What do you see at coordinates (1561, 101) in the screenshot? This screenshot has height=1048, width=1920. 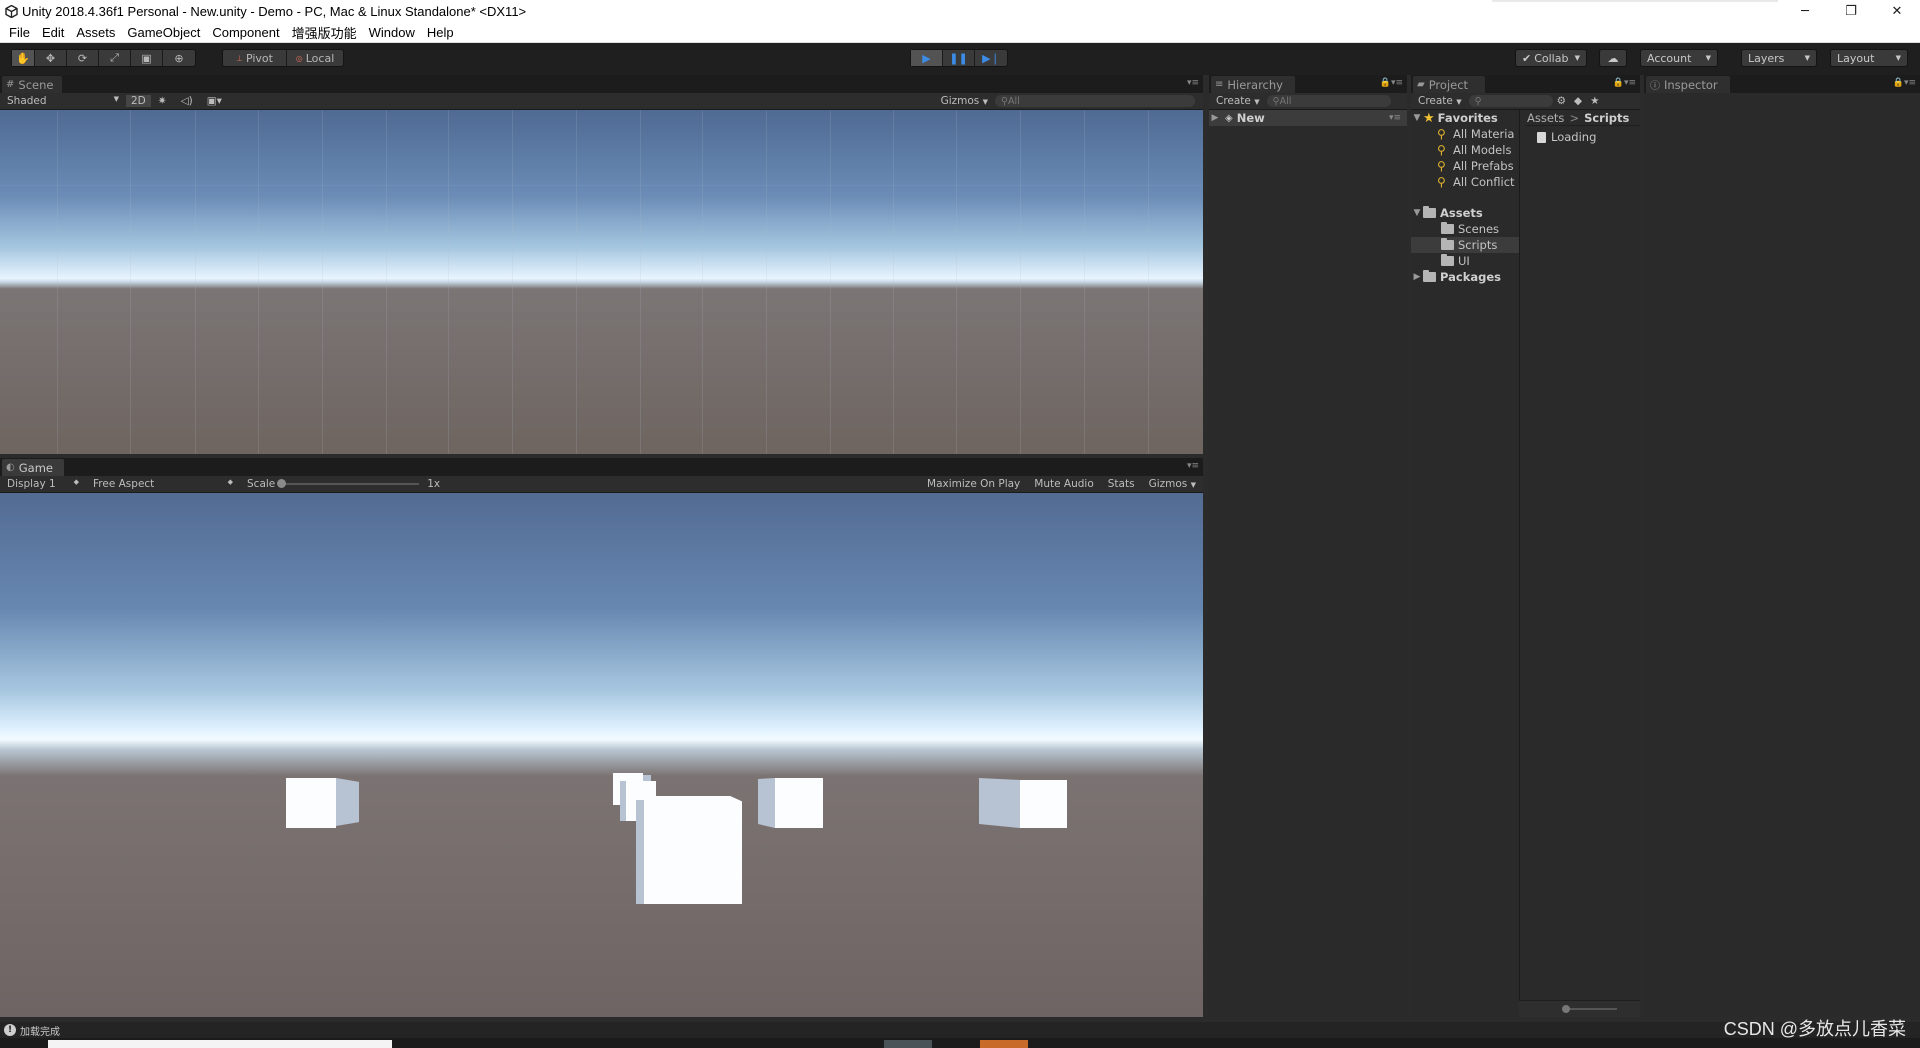 I see `filter-type-icon: ⚙` at bounding box center [1561, 101].